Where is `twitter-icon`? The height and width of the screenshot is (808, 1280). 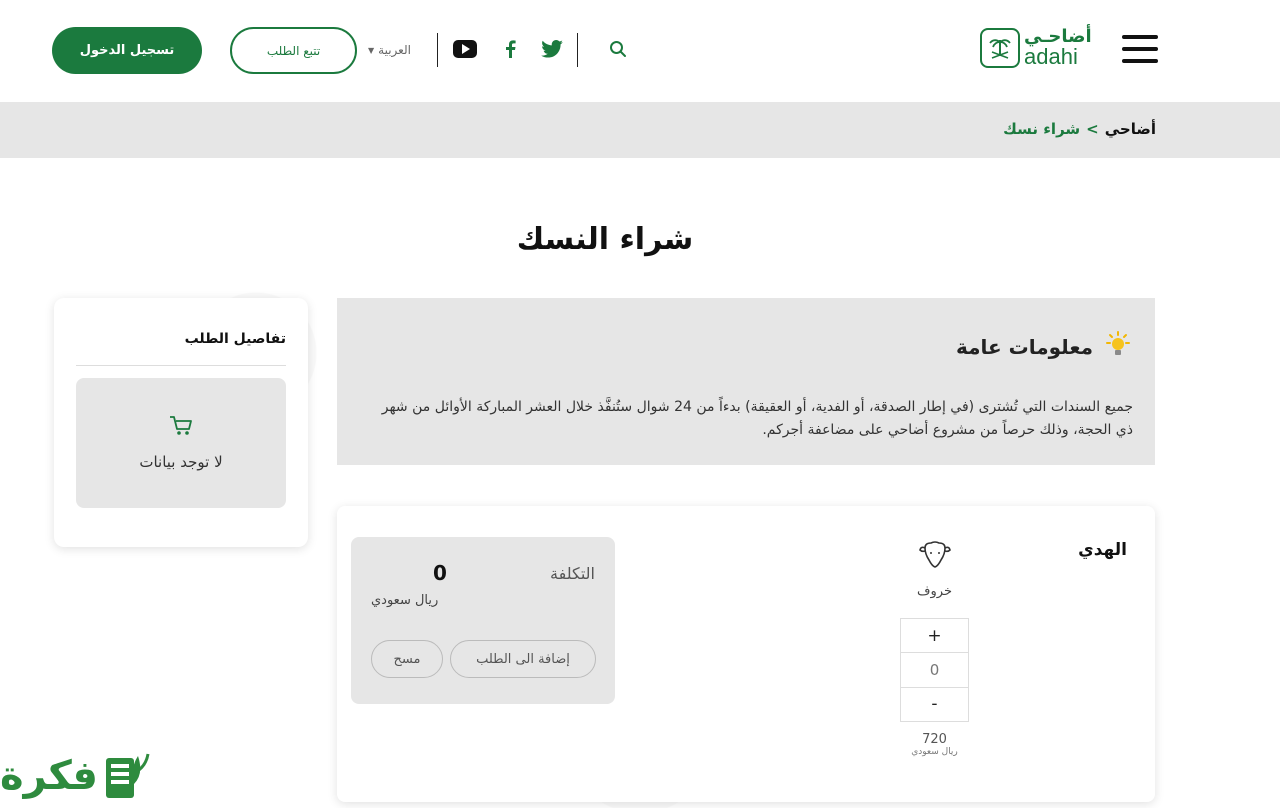 twitter-icon is located at coordinates (552, 49).